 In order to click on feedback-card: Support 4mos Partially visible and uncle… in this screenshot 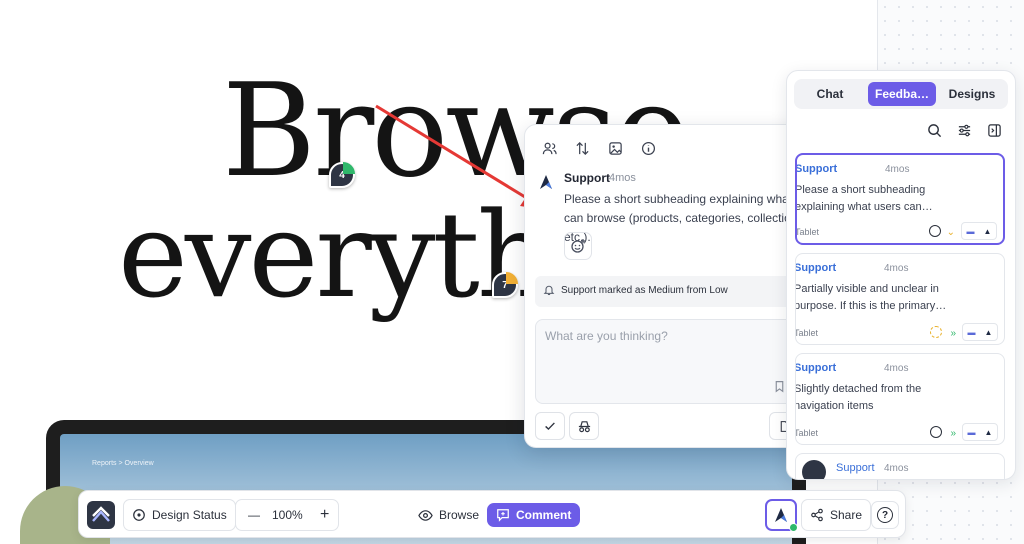, I will do `click(900, 299)`.